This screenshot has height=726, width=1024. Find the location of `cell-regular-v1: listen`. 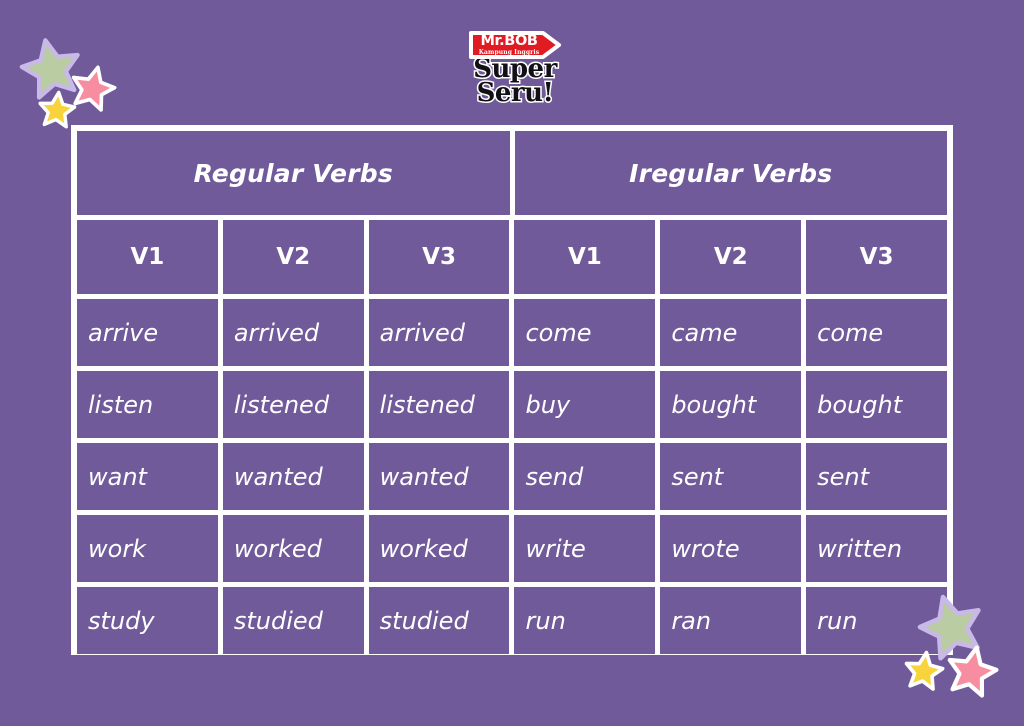

cell-regular-v1: listen is located at coordinates (147, 404).